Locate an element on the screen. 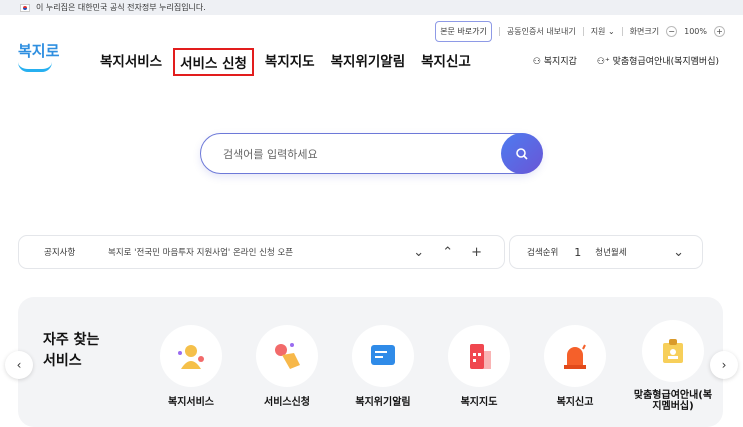 The image size is (743, 427). service-label: 복지서비스 is located at coordinates (191, 402).